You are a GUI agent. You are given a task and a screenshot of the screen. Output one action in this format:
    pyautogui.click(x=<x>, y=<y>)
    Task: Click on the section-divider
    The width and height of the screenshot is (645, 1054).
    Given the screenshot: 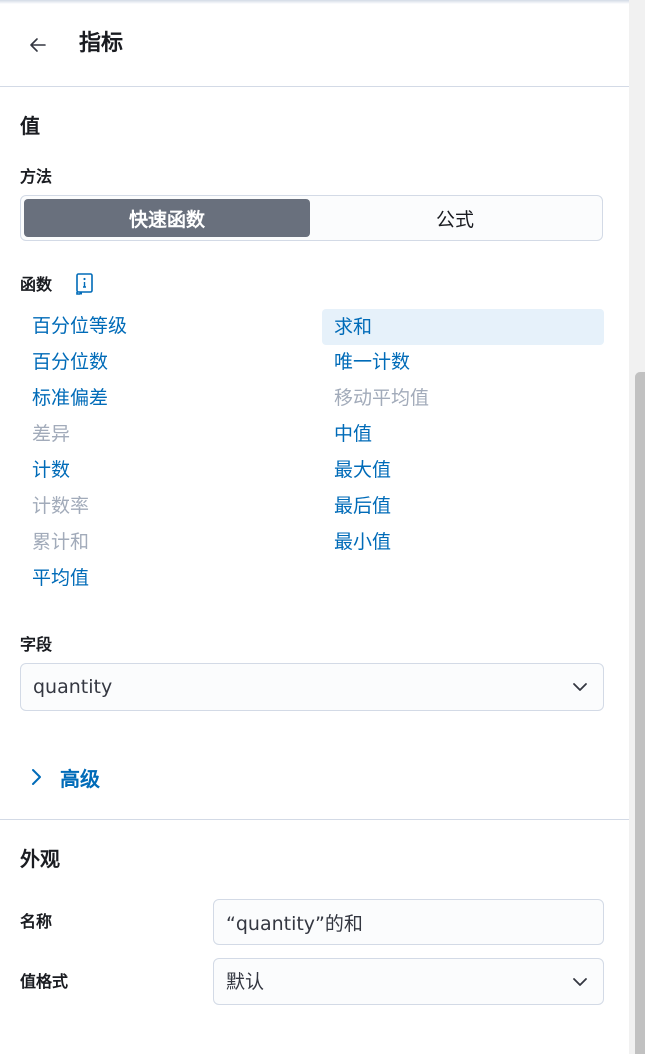 What is the action you would take?
    pyautogui.click(x=314, y=819)
    